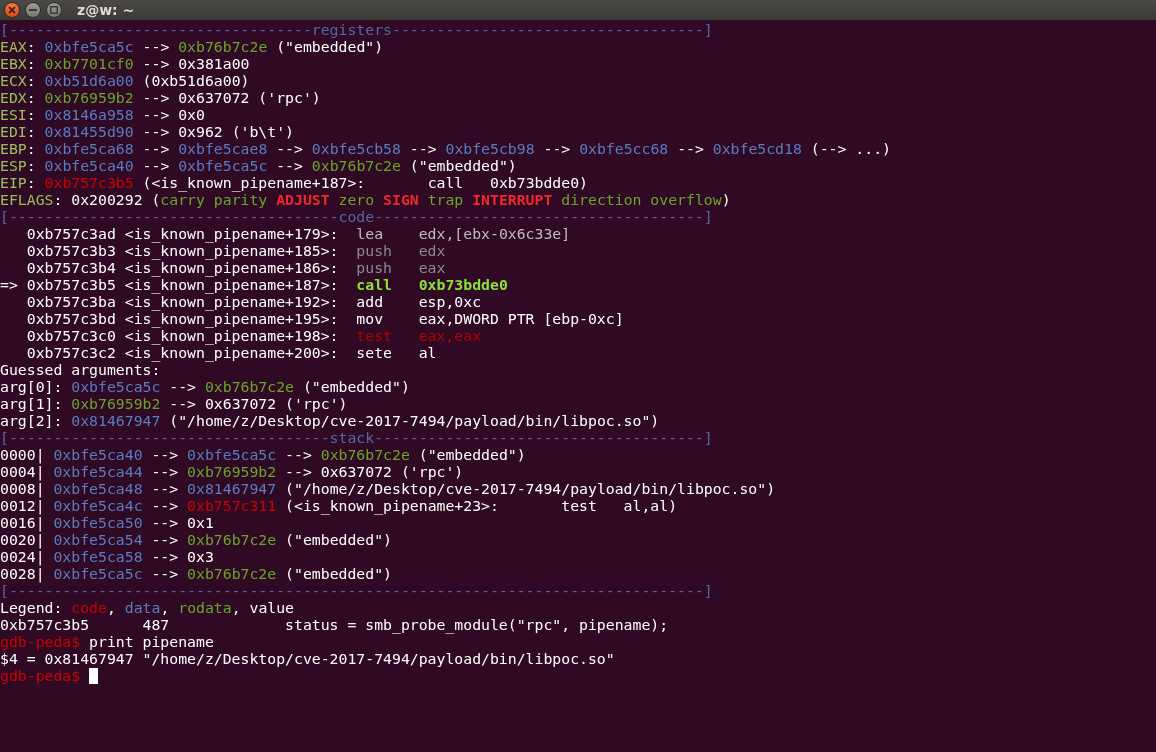 The height and width of the screenshot is (752, 1156). Describe the element at coordinates (196, 539) in the screenshot. I see `terminal-line: 0020| 0xbfe5ca54 --> 0xb76b7c2e ("embedded")` at that location.